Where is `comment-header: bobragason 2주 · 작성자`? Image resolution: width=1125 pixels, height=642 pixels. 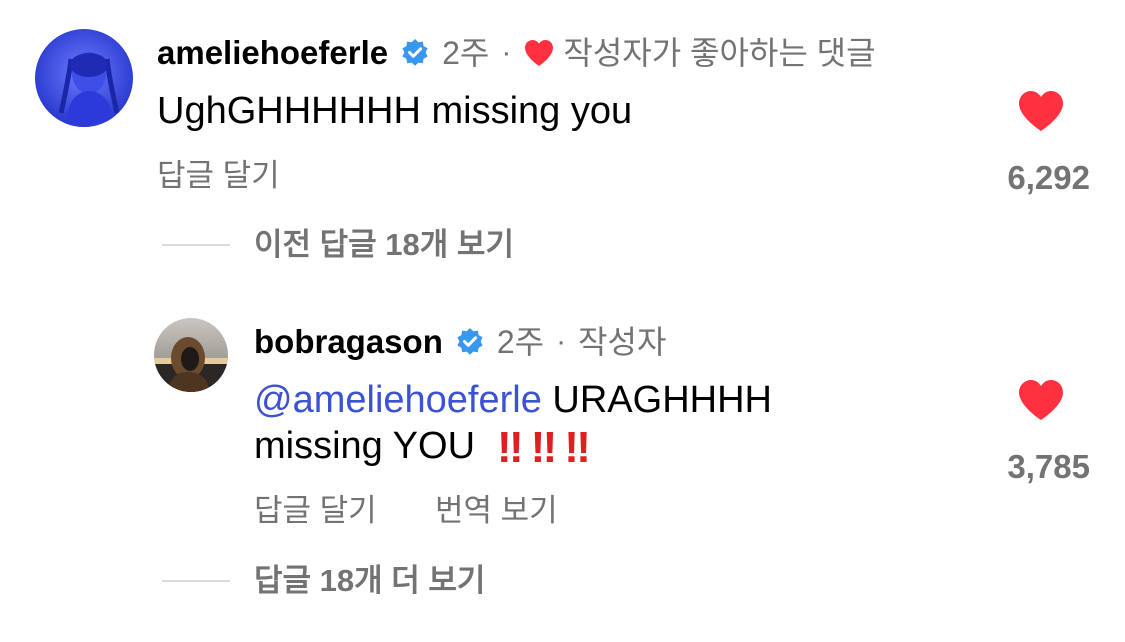 comment-header: bobragason 2주 · 작성자 is located at coordinates (460, 342).